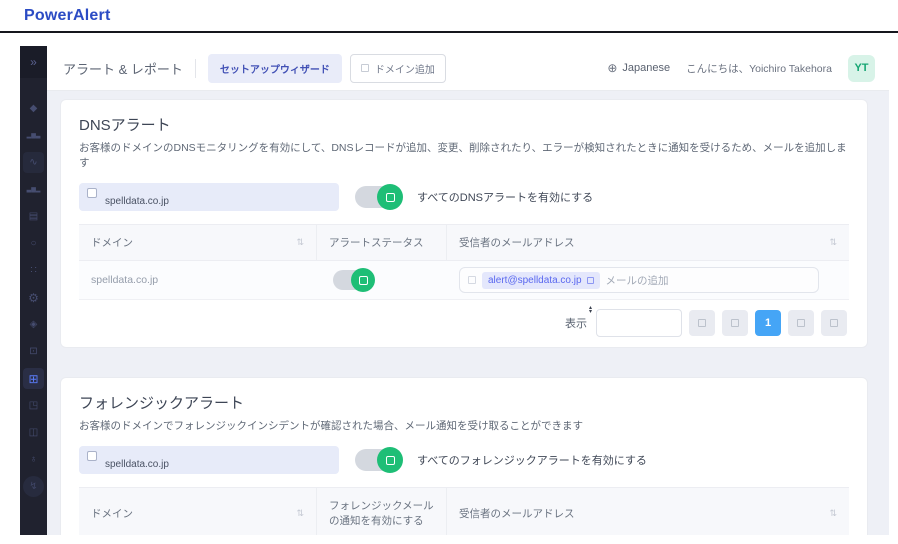 This screenshot has width=898, height=544. Describe the element at coordinates (112, 513) in the screenshot. I see `forensic-col-domain-label: ドメイン` at that location.